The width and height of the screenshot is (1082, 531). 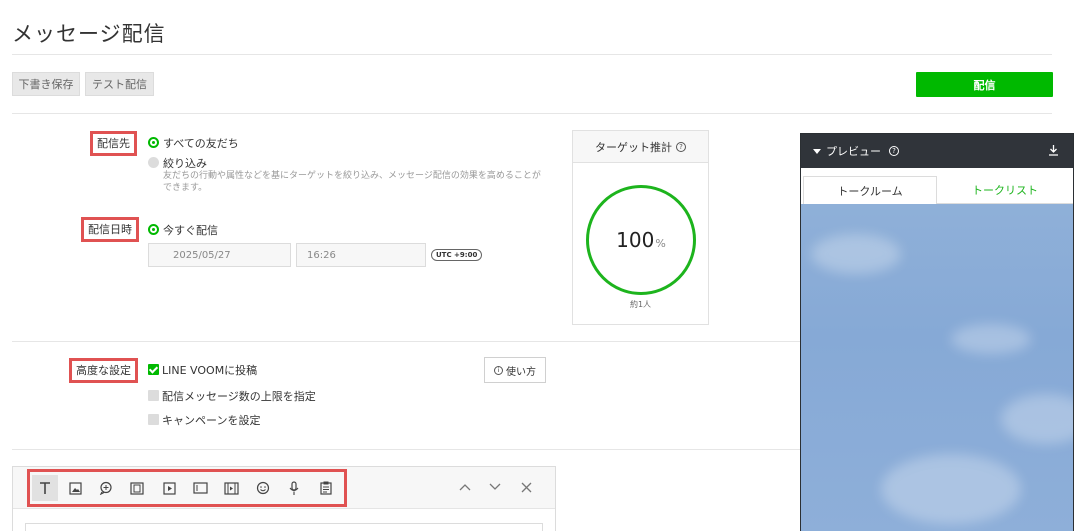 What do you see at coordinates (169, 488) in the screenshot?
I see `video-icon` at bounding box center [169, 488].